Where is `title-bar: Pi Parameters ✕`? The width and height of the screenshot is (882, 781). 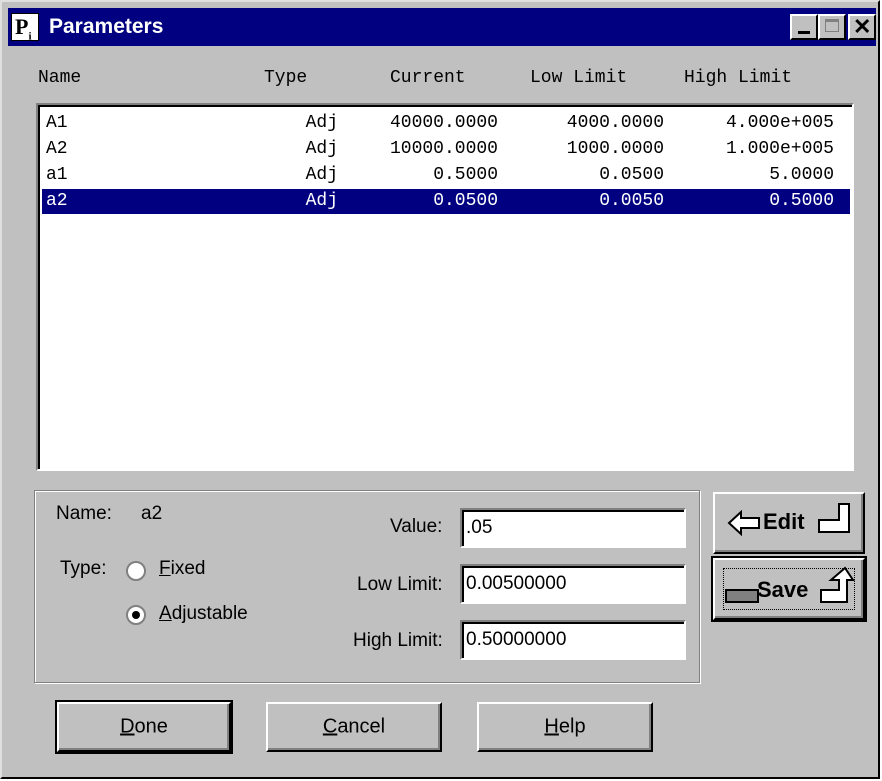 title-bar: Pi Parameters ✕ is located at coordinates (442, 27).